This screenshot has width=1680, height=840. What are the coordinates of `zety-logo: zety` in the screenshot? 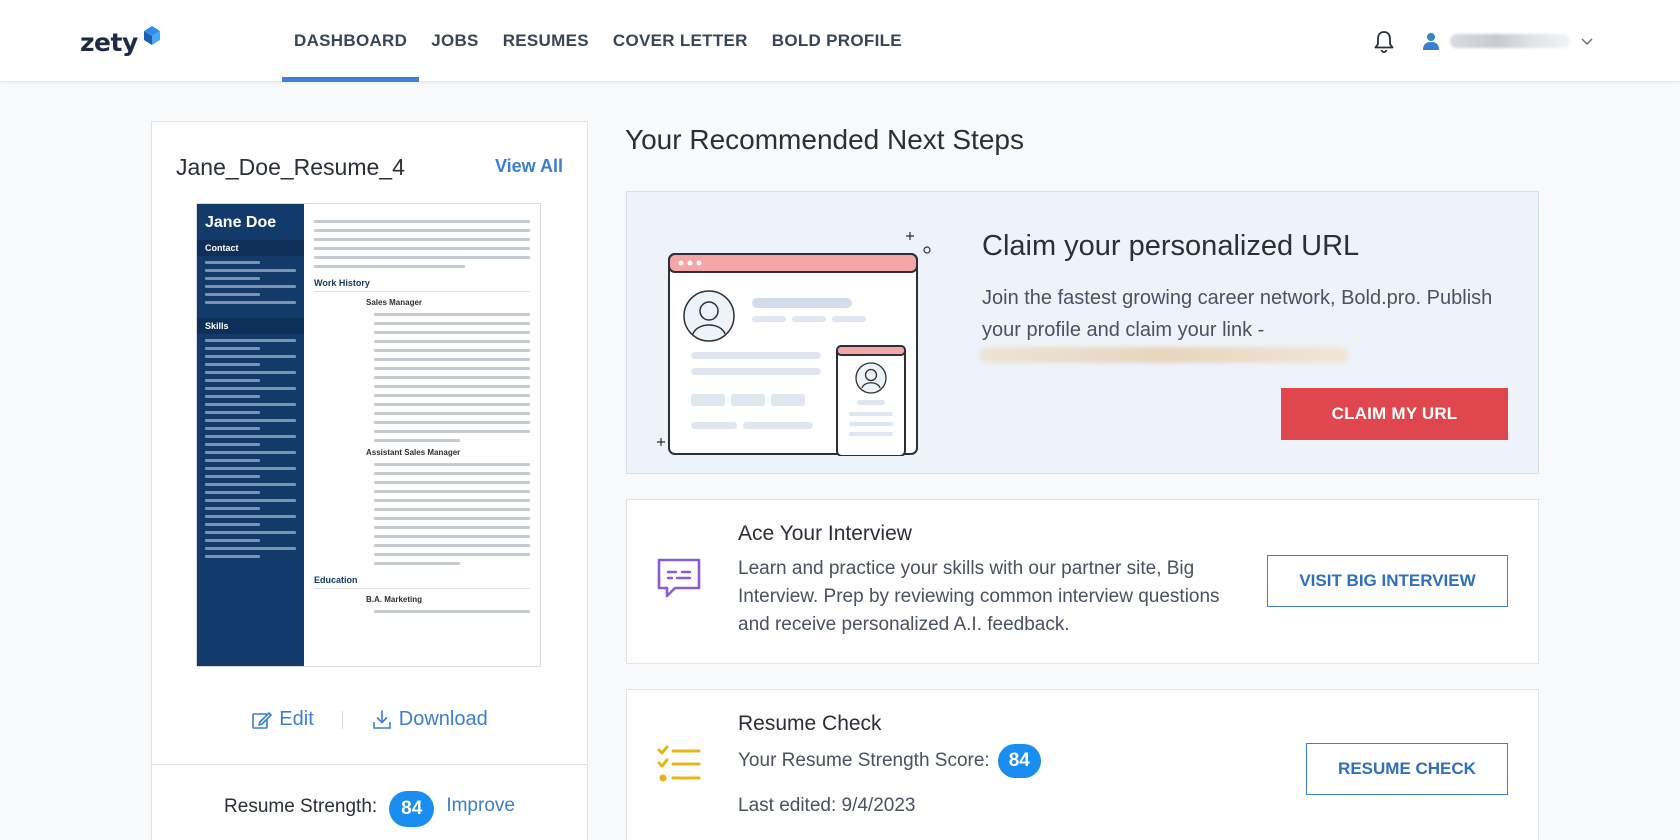 It's located at (121, 42).